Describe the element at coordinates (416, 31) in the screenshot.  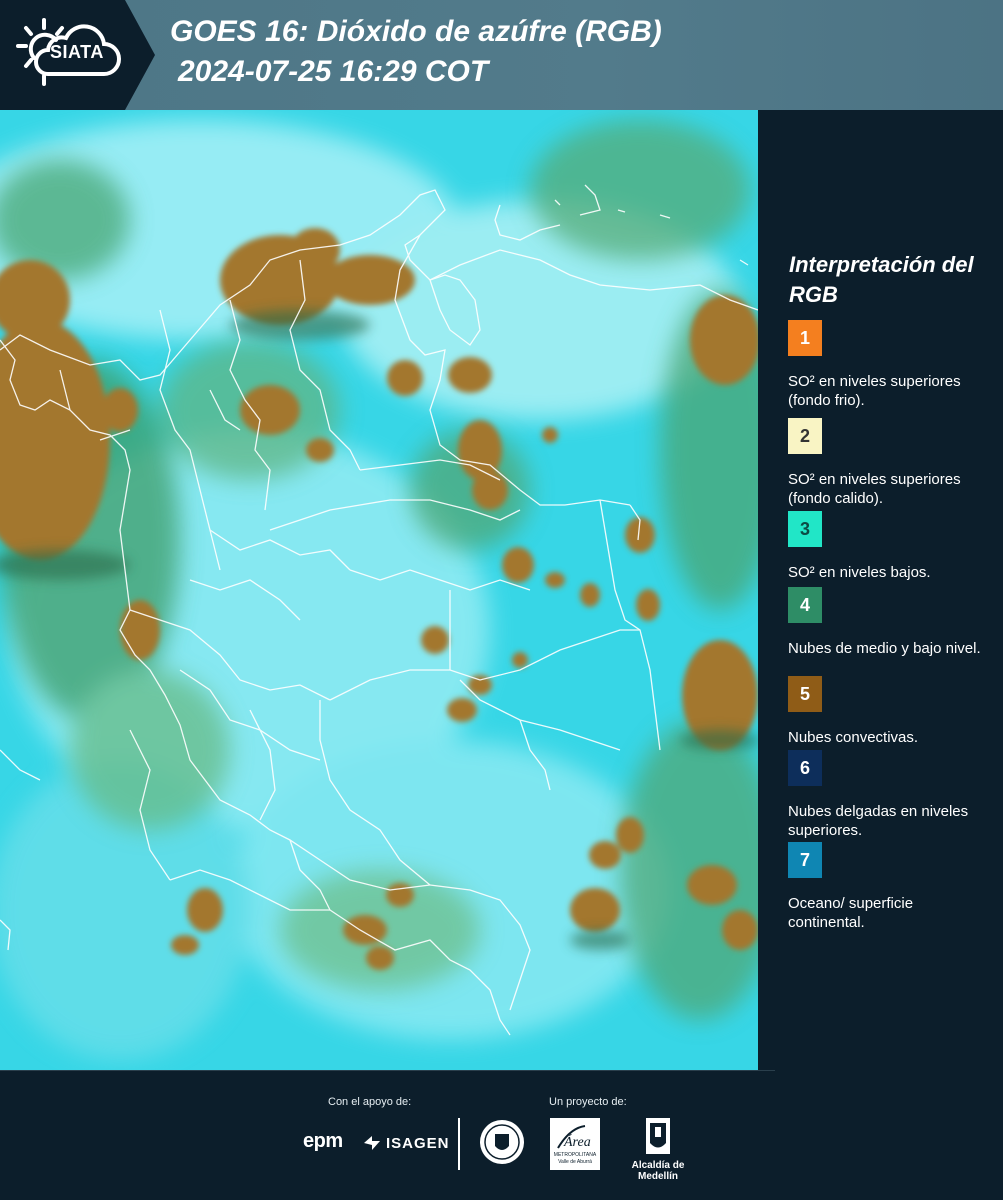
I see `page-title: GOES 16: Dióxido de azúfre (RGB)` at that location.